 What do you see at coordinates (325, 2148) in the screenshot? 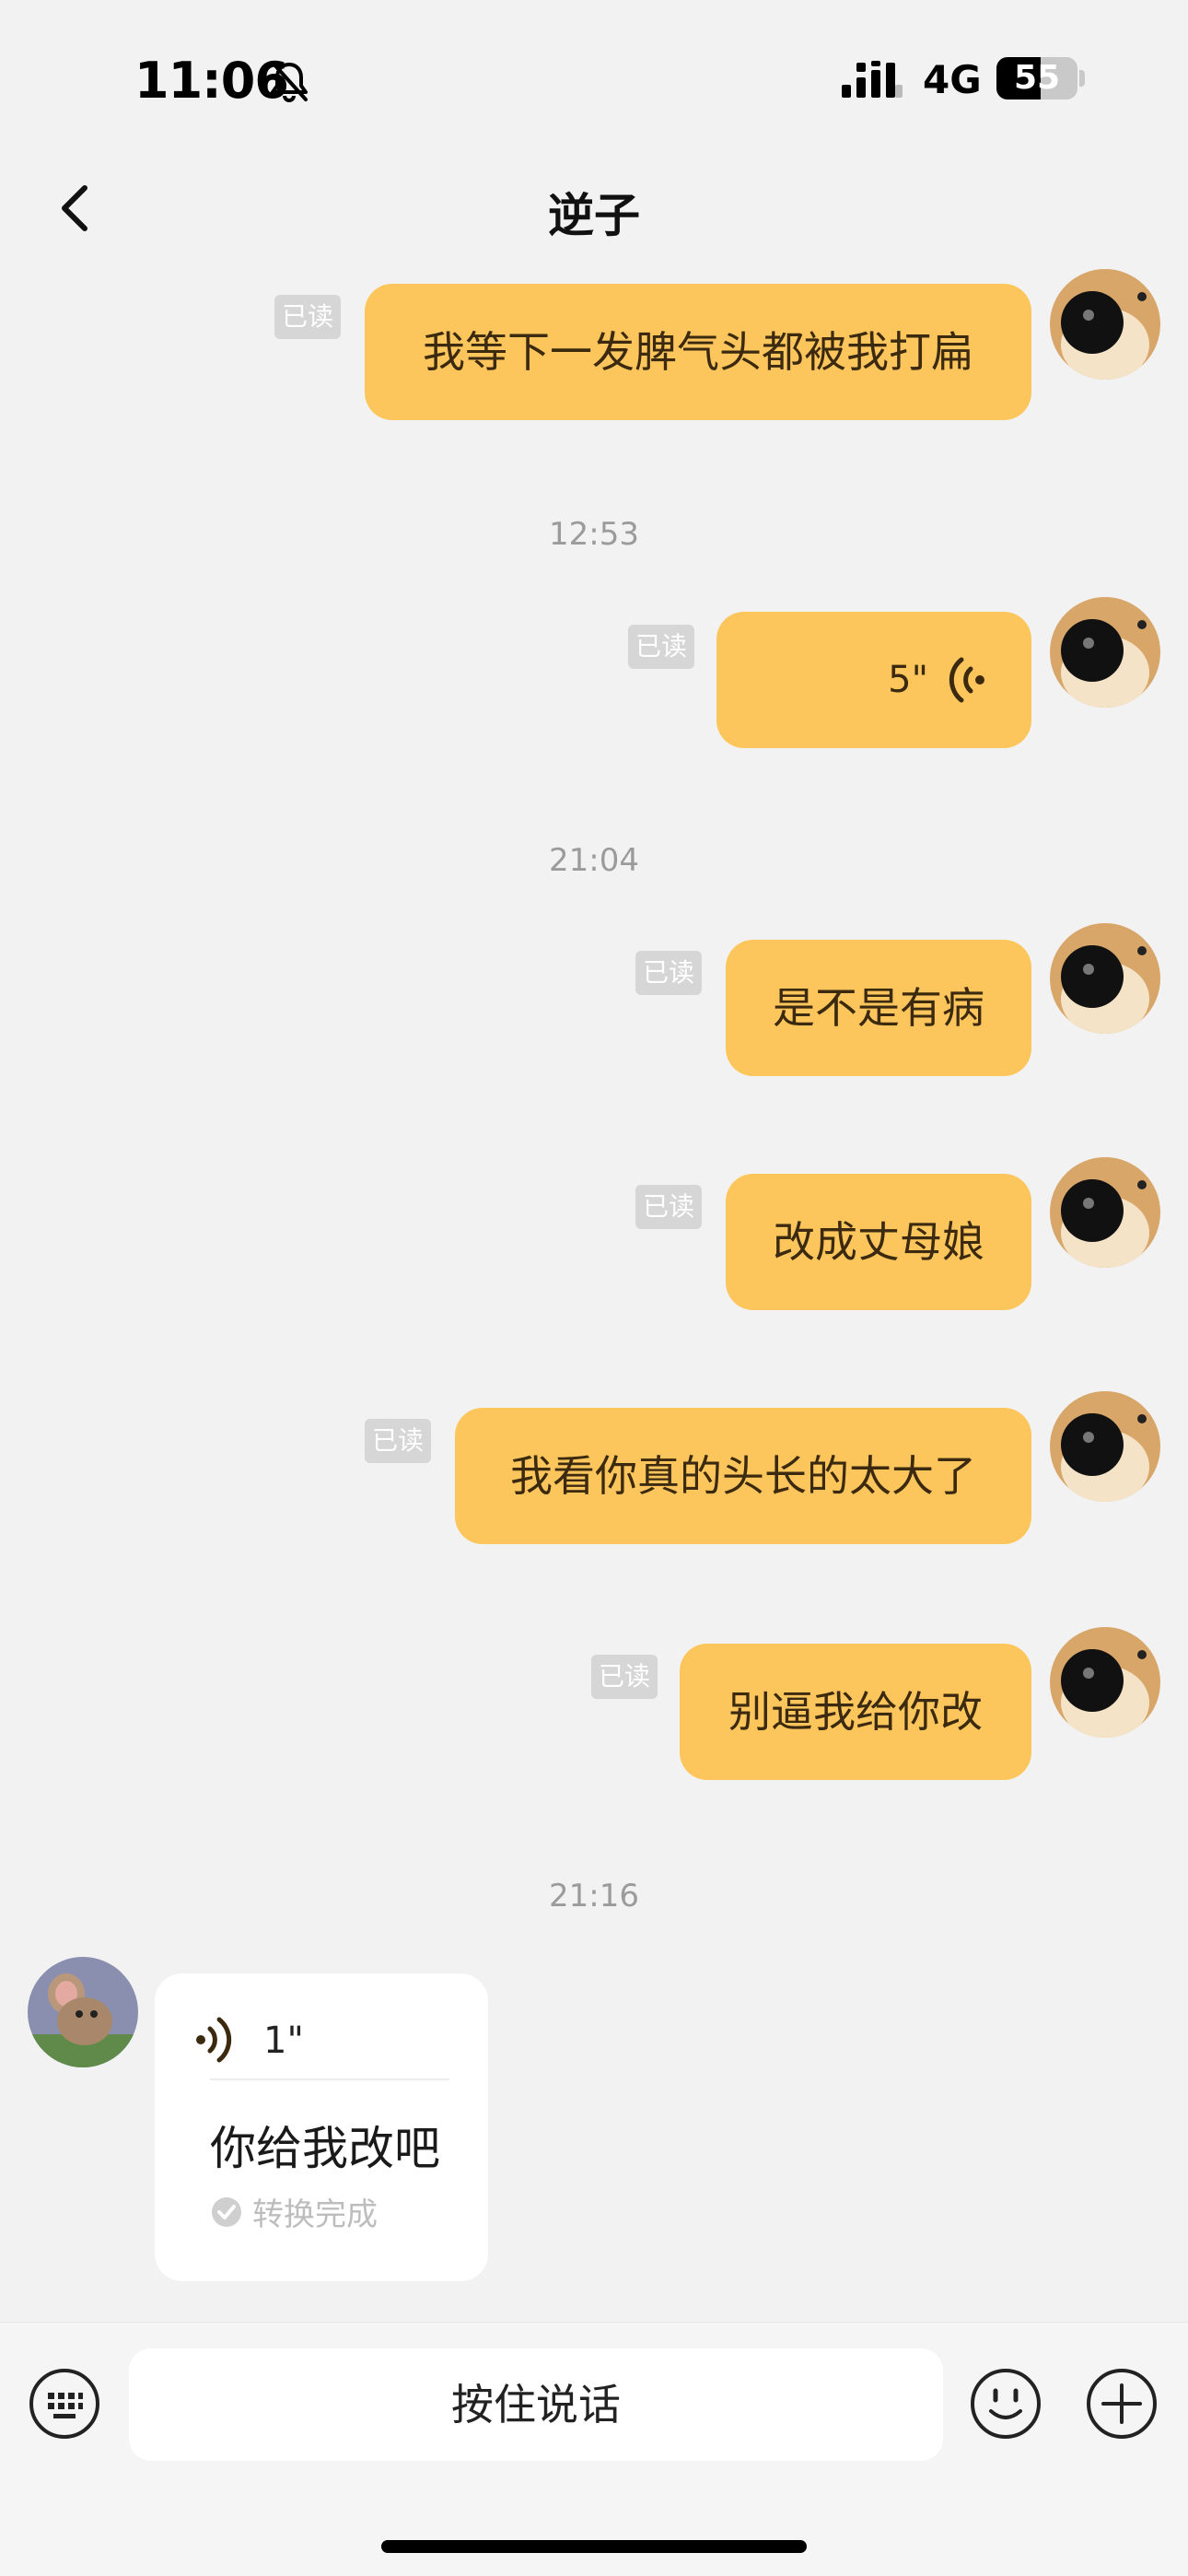
I see `voice-transcript: 你给我改吧` at bounding box center [325, 2148].